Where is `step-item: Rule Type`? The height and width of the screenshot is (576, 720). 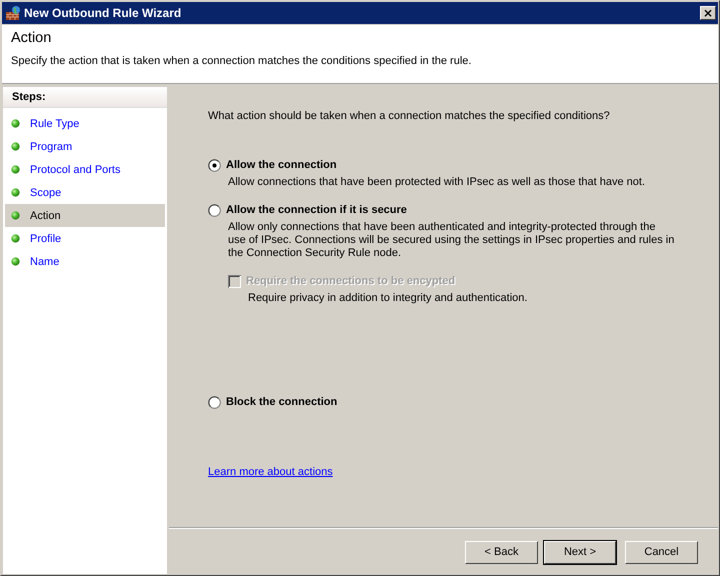
step-item: Rule Type is located at coordinates (85, 123).